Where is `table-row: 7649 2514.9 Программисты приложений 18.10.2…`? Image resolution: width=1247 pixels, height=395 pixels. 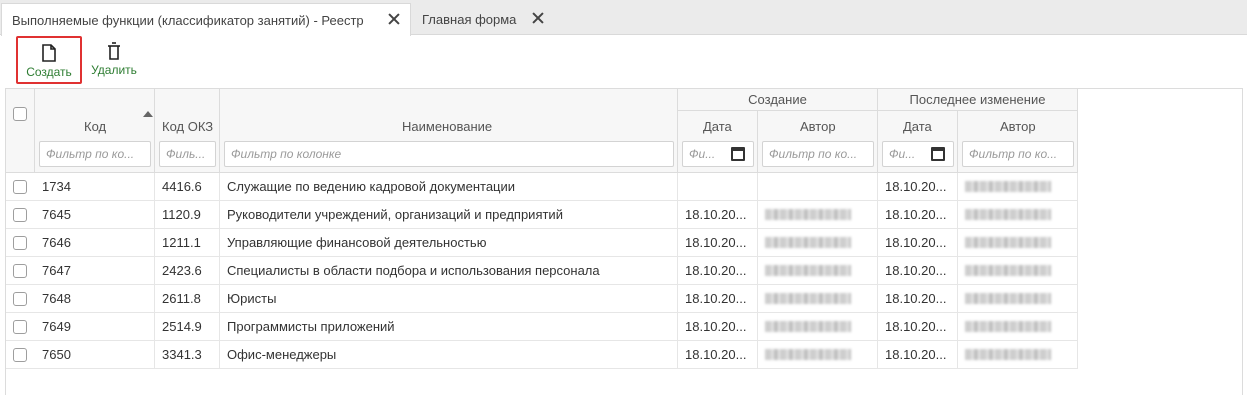 table-row: 7649 2514.9 Программисты приложений 18.10.2… is located at coordinates (542, 327).